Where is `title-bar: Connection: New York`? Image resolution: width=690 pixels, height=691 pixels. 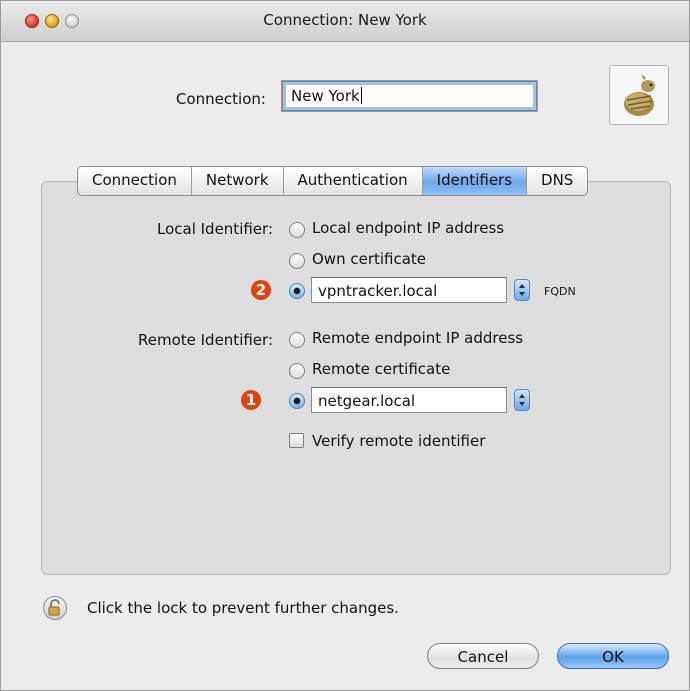
title-bar: Connection: New York is located at coordinates (345, 21).